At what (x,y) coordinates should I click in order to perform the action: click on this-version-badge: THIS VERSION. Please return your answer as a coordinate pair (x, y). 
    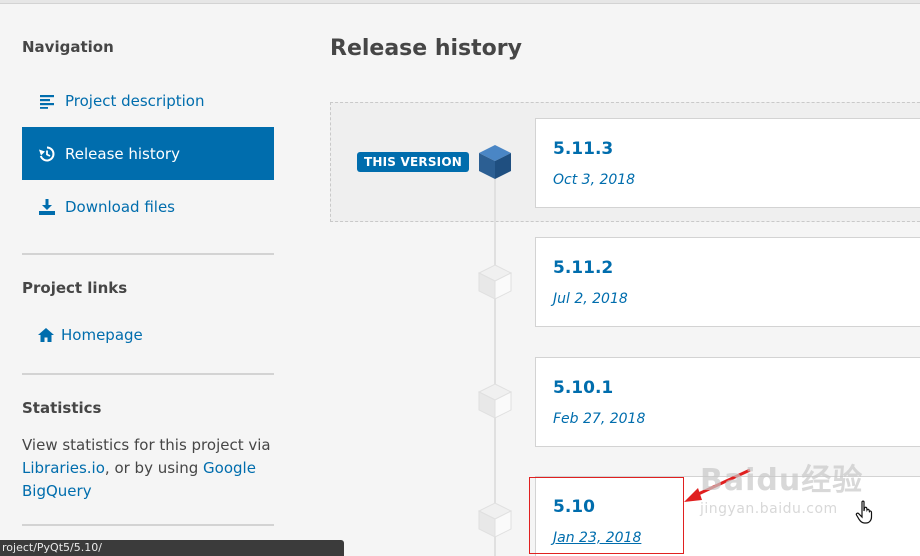
    Looking at the image, I should click on (413, 162).